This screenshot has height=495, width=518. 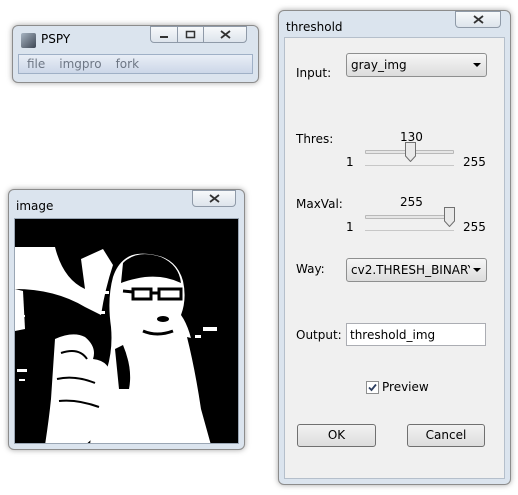 What do you see at coordinates (416, 334) in the screenshot?
I see `output-field: threshold_img` at bounding box center [416, 334].